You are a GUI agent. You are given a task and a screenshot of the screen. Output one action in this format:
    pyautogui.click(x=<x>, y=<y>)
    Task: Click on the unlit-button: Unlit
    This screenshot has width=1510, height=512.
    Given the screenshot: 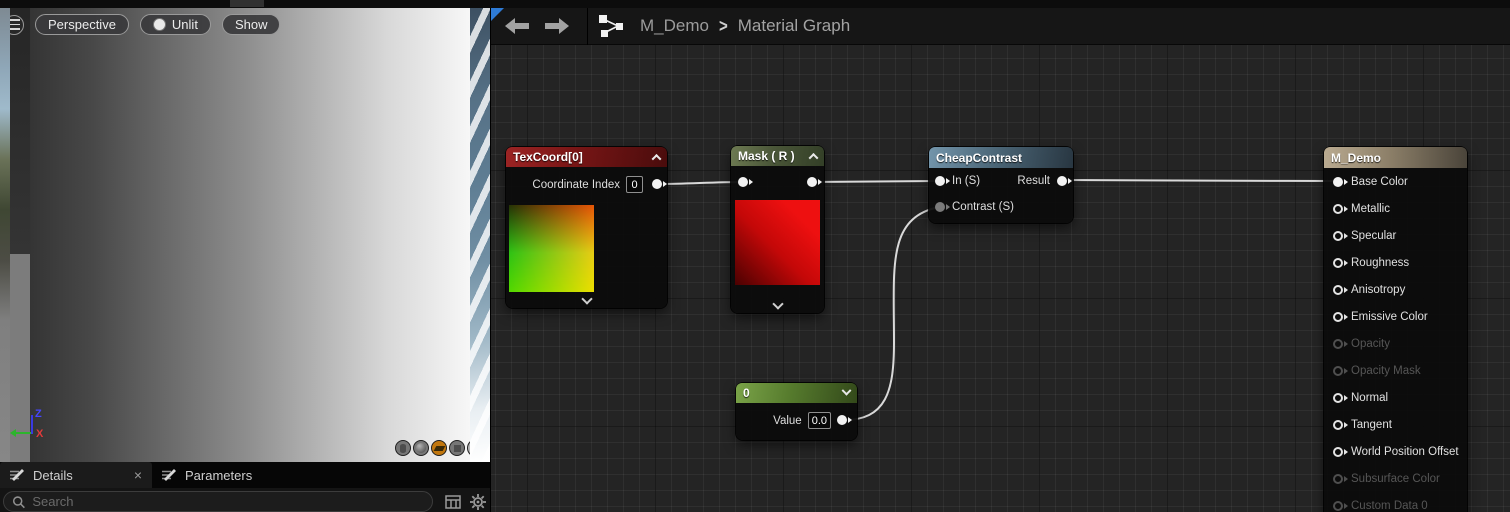 What is the action you would take?
    pyautogui.click(x=175, y=24)
    